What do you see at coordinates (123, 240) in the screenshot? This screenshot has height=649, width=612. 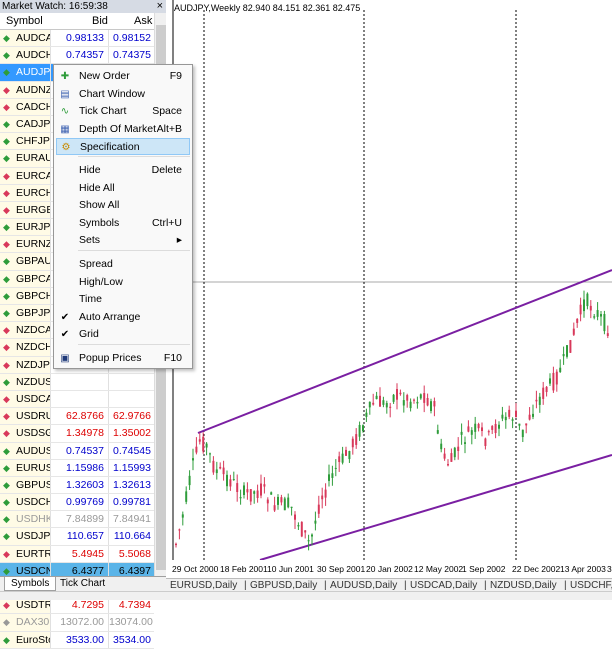 I see `menu-item-sets: Sets ▸` at bounding box center [123, 240].